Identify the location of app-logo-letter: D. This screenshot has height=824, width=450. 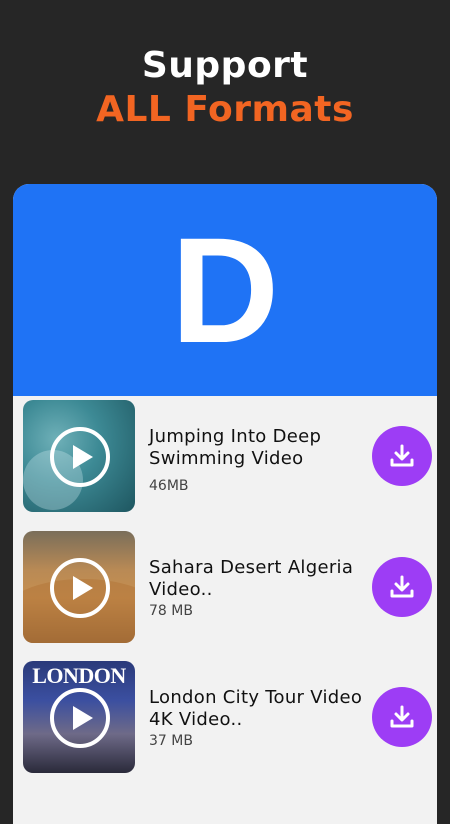
(225, 290).